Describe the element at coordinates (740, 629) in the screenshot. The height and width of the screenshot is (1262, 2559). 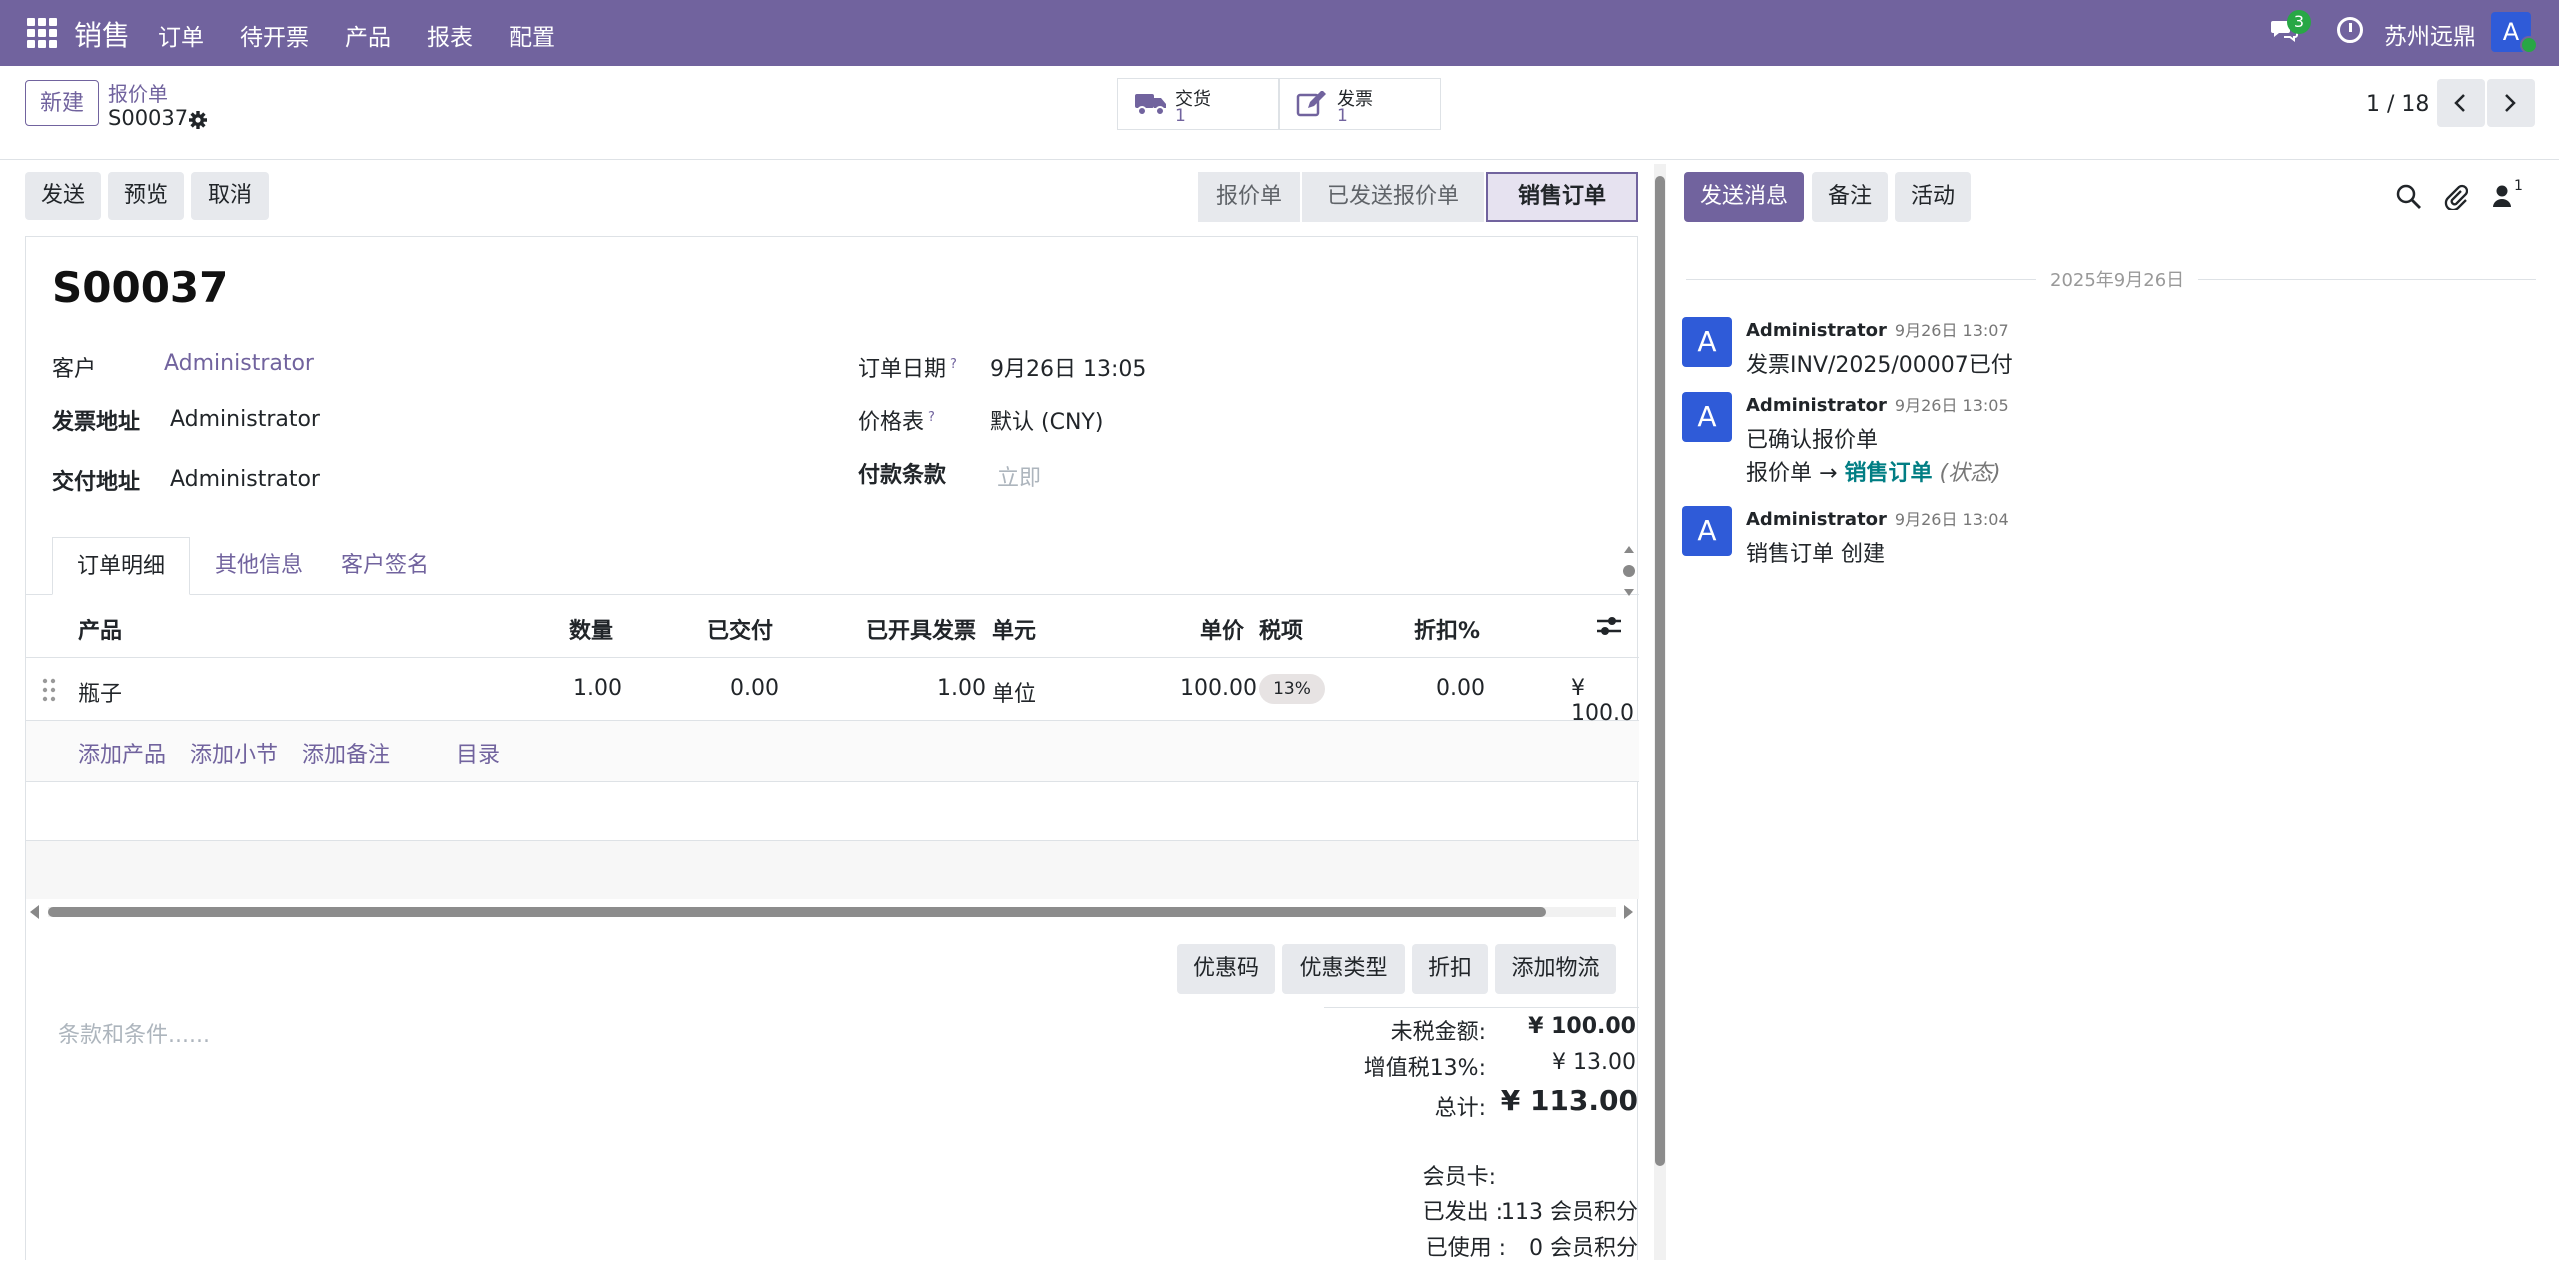
I see `col-delivered: 已交付` at that location.